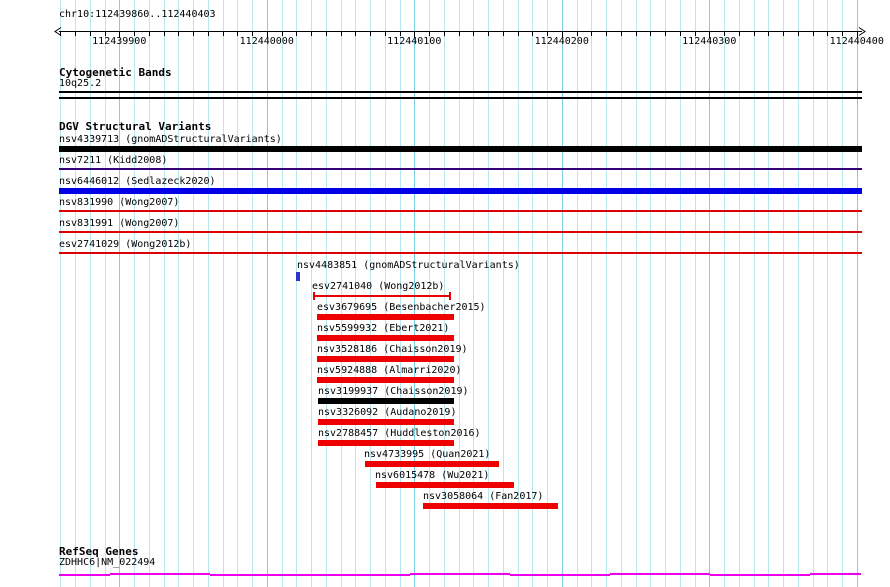 The width and height of the screenshot is (890, 587). I want to click on ruler-tick-label: 112440300, so click(709, 41).